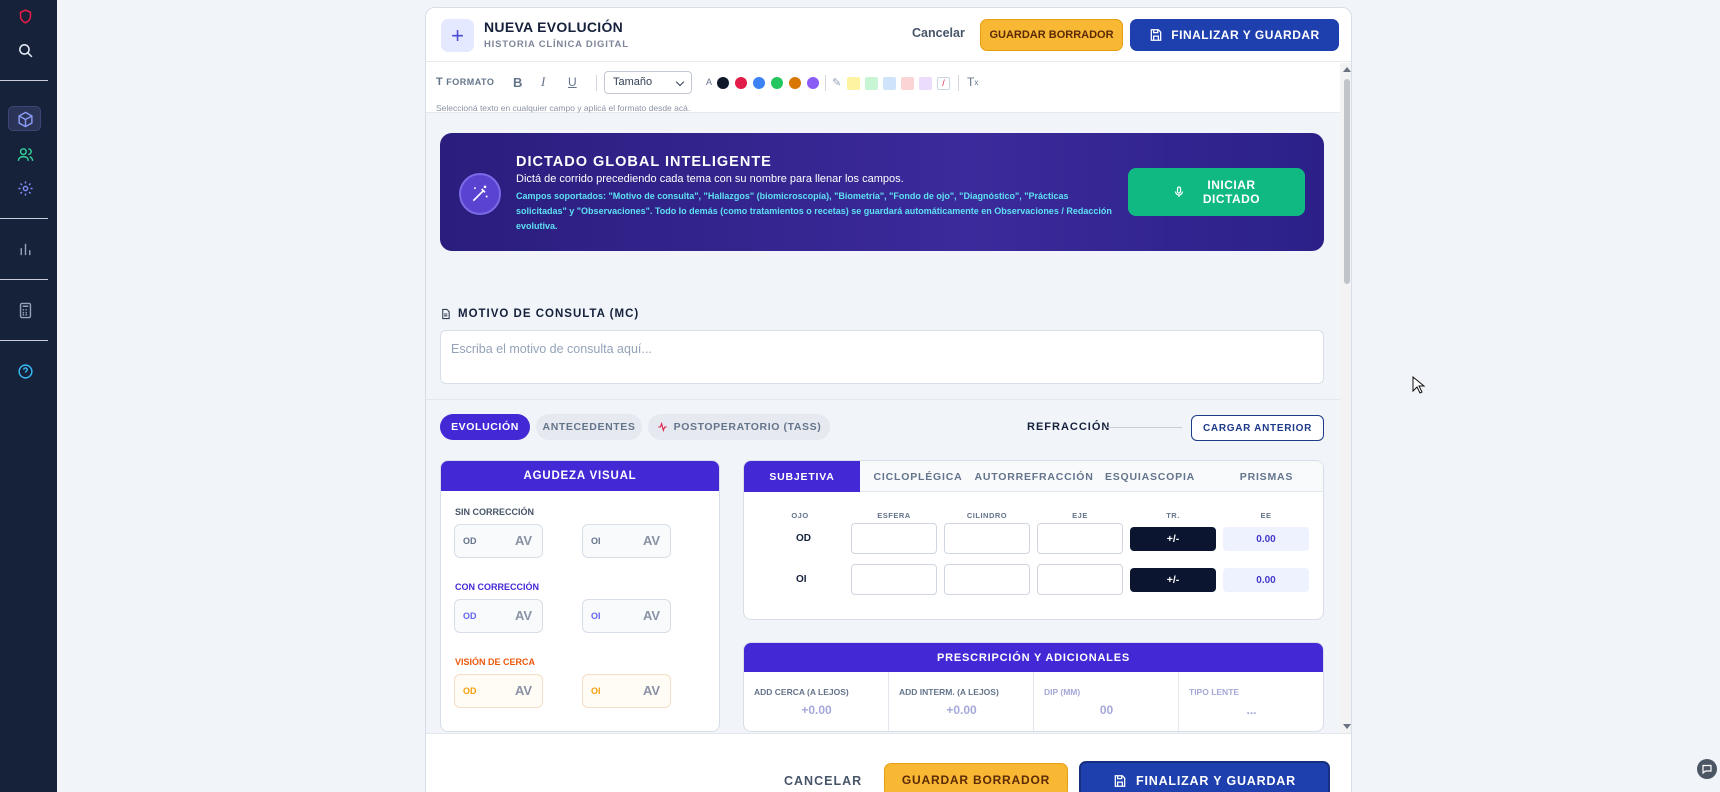 The width and height of the screenshot is (1720, 792). I want to click on add-cerca-field: ADD CERCA (A LEJOS) +0.00, so click(816, 701).